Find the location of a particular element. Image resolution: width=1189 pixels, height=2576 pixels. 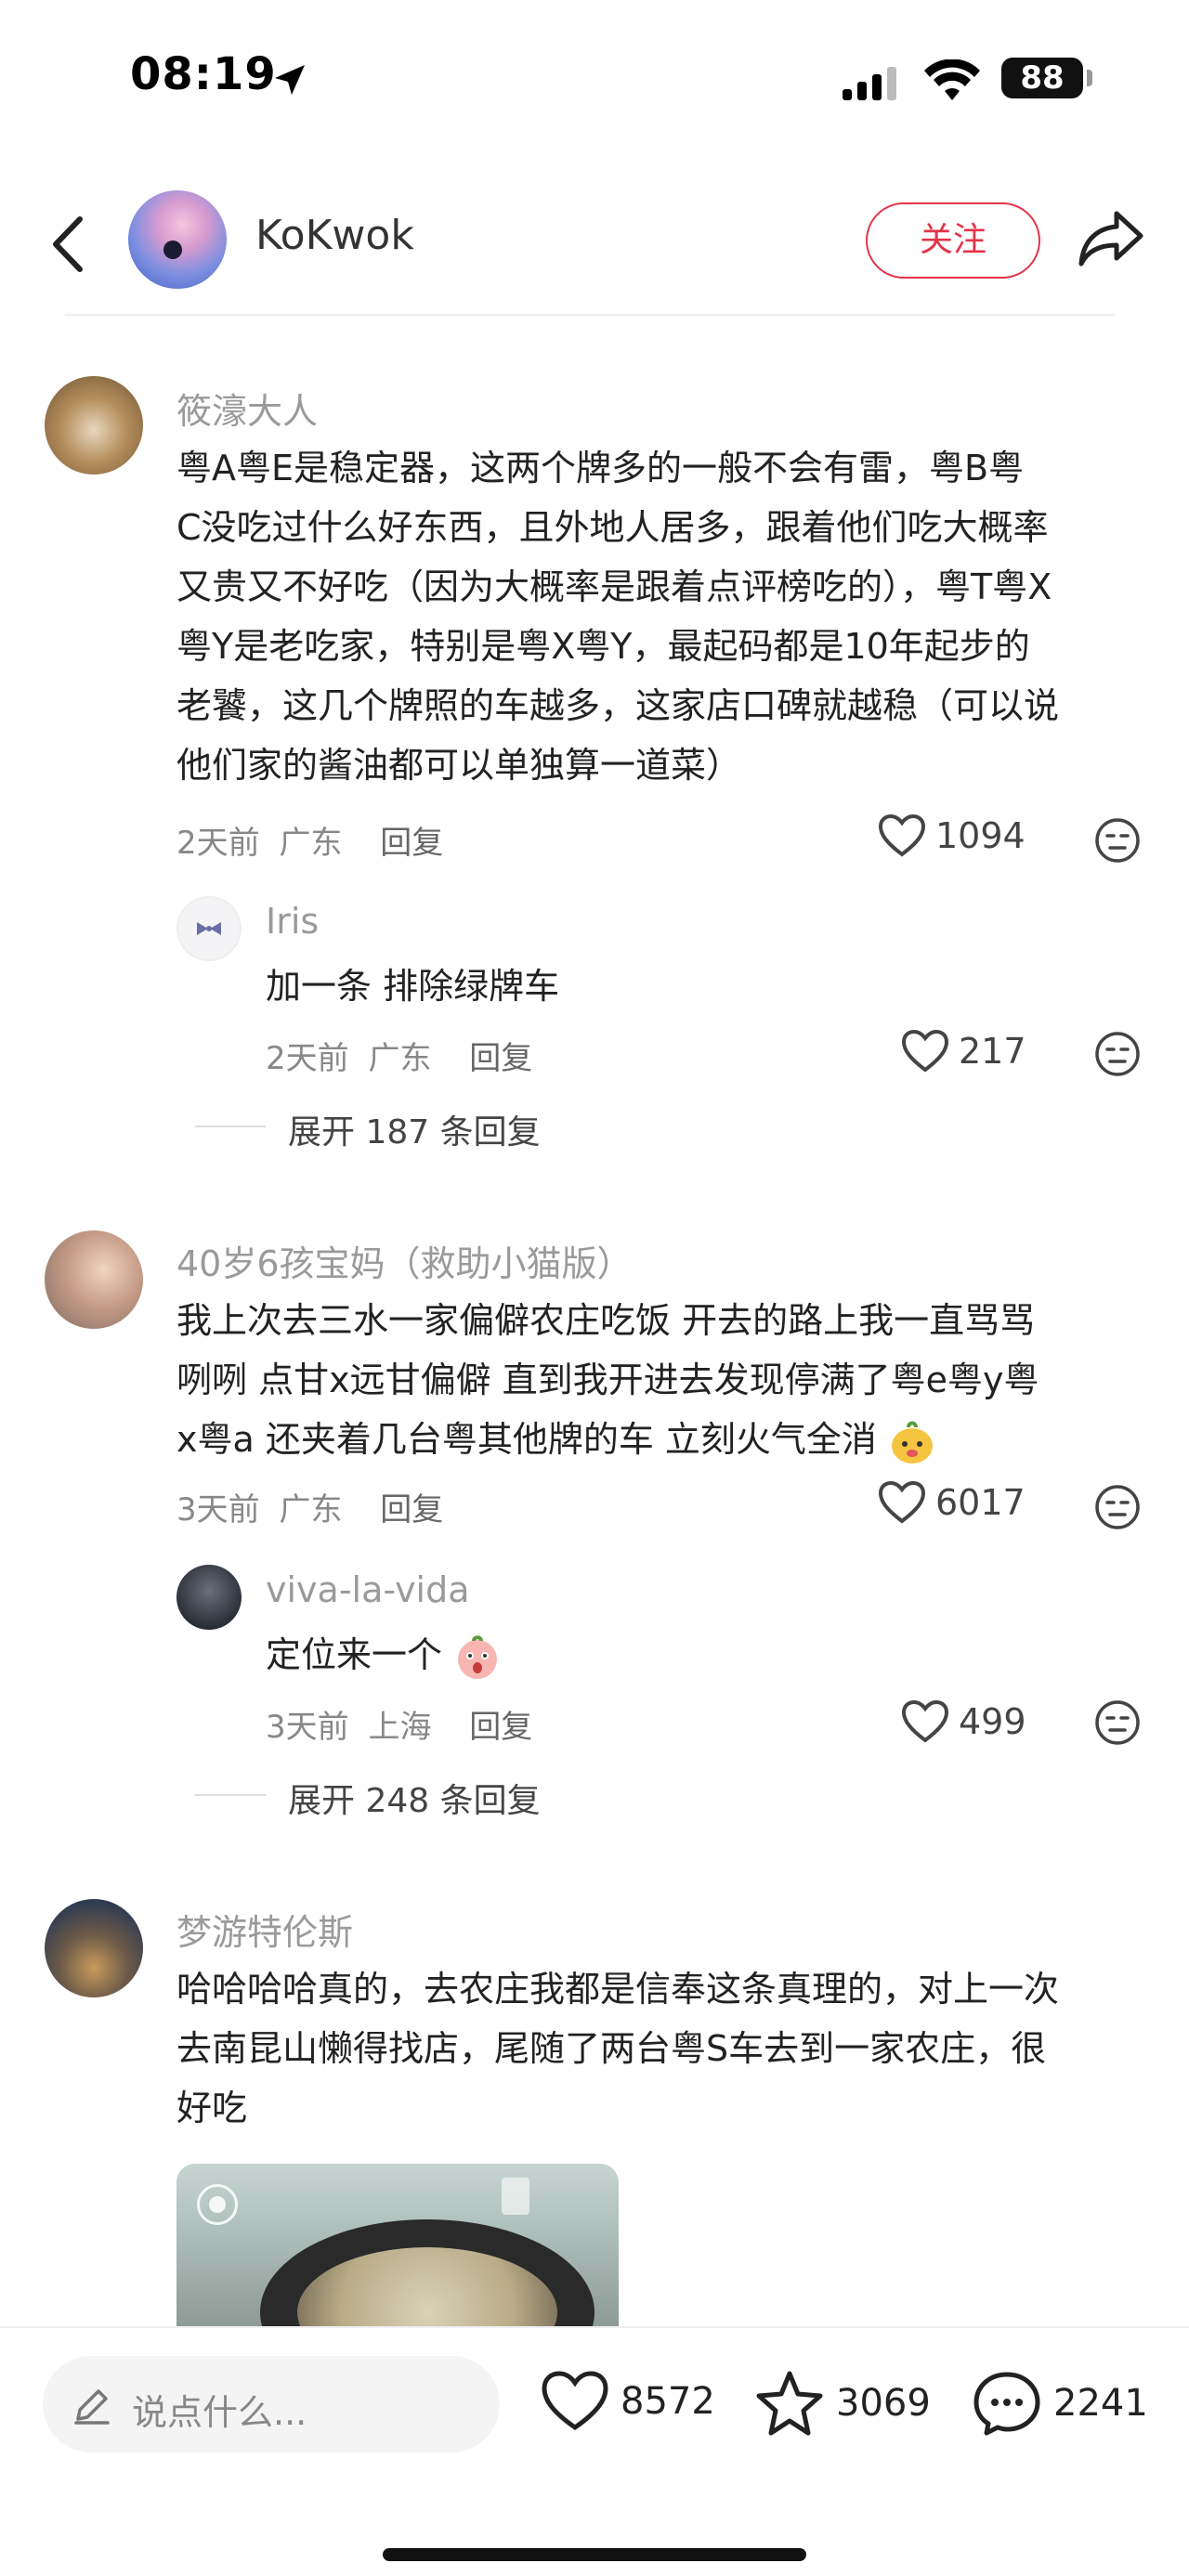

post-favorite-button: 3069 is located at coordinates (843, 2403).